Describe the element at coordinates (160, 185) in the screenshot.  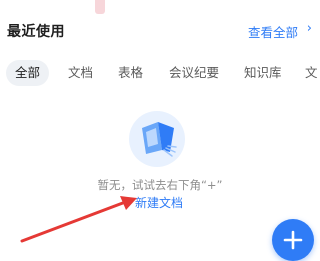
I see `empty-state-message: 暂无，试试去右下角“+”` at that location.